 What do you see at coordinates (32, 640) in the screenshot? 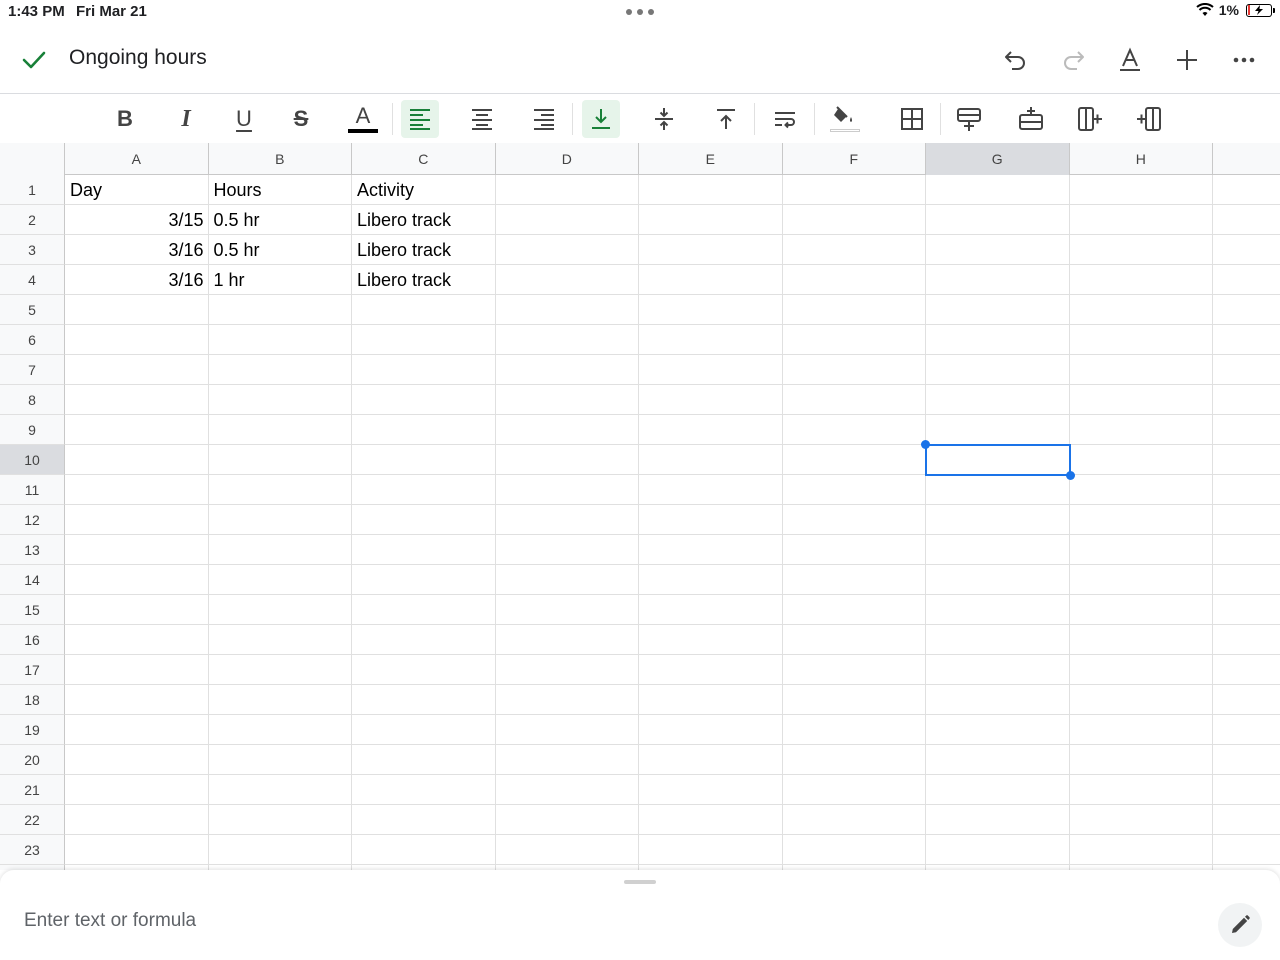
I see `row-header-16: 16` at bounding box center [32, 640].